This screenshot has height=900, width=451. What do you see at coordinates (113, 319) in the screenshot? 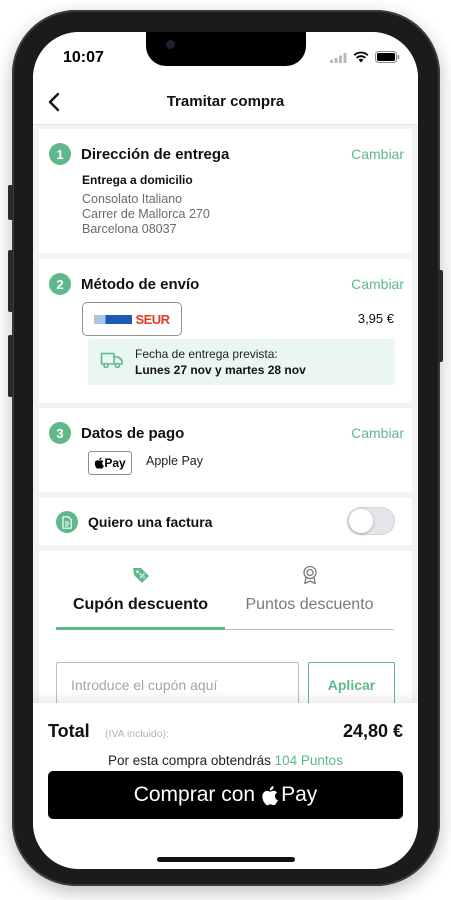
I see `seur-logo-bars` at bounding box center [113, 319].